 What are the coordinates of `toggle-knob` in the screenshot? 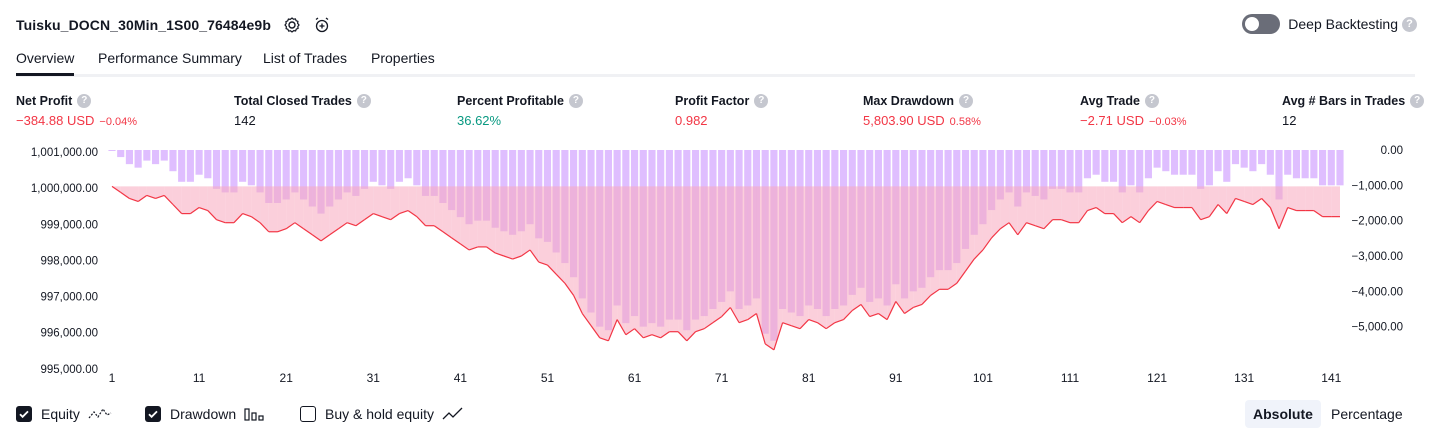 It's located at (1252, 24).